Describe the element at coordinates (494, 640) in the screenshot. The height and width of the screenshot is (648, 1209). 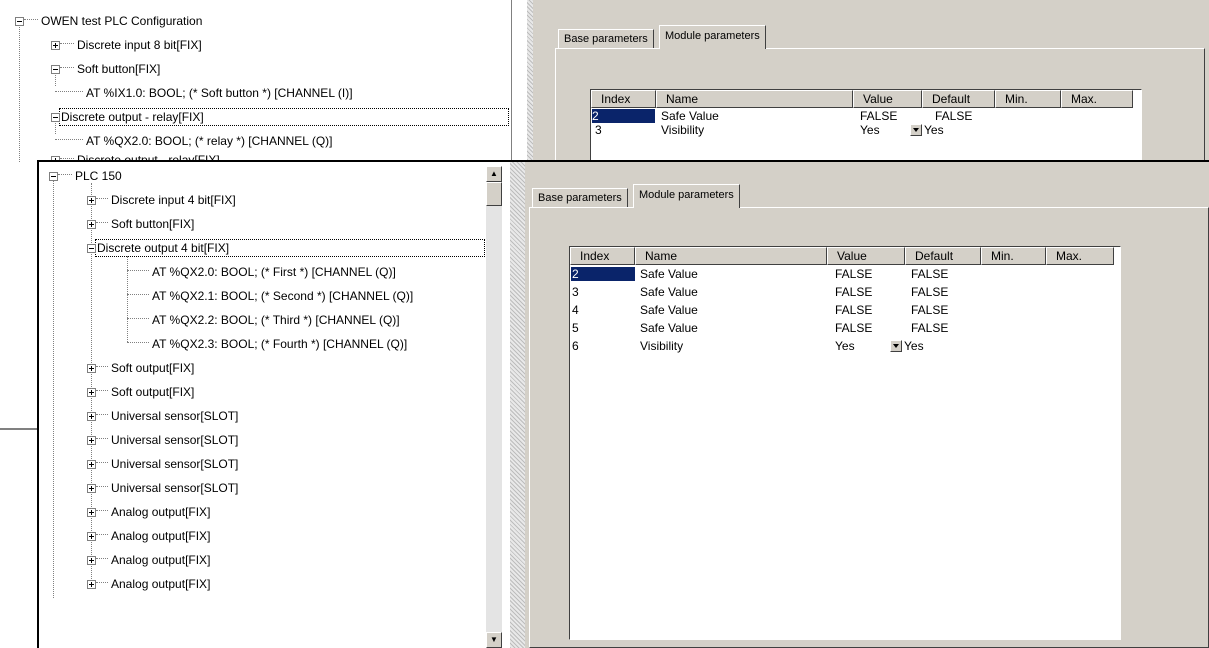
I see `arrow-down-icon: ▼` at that location.